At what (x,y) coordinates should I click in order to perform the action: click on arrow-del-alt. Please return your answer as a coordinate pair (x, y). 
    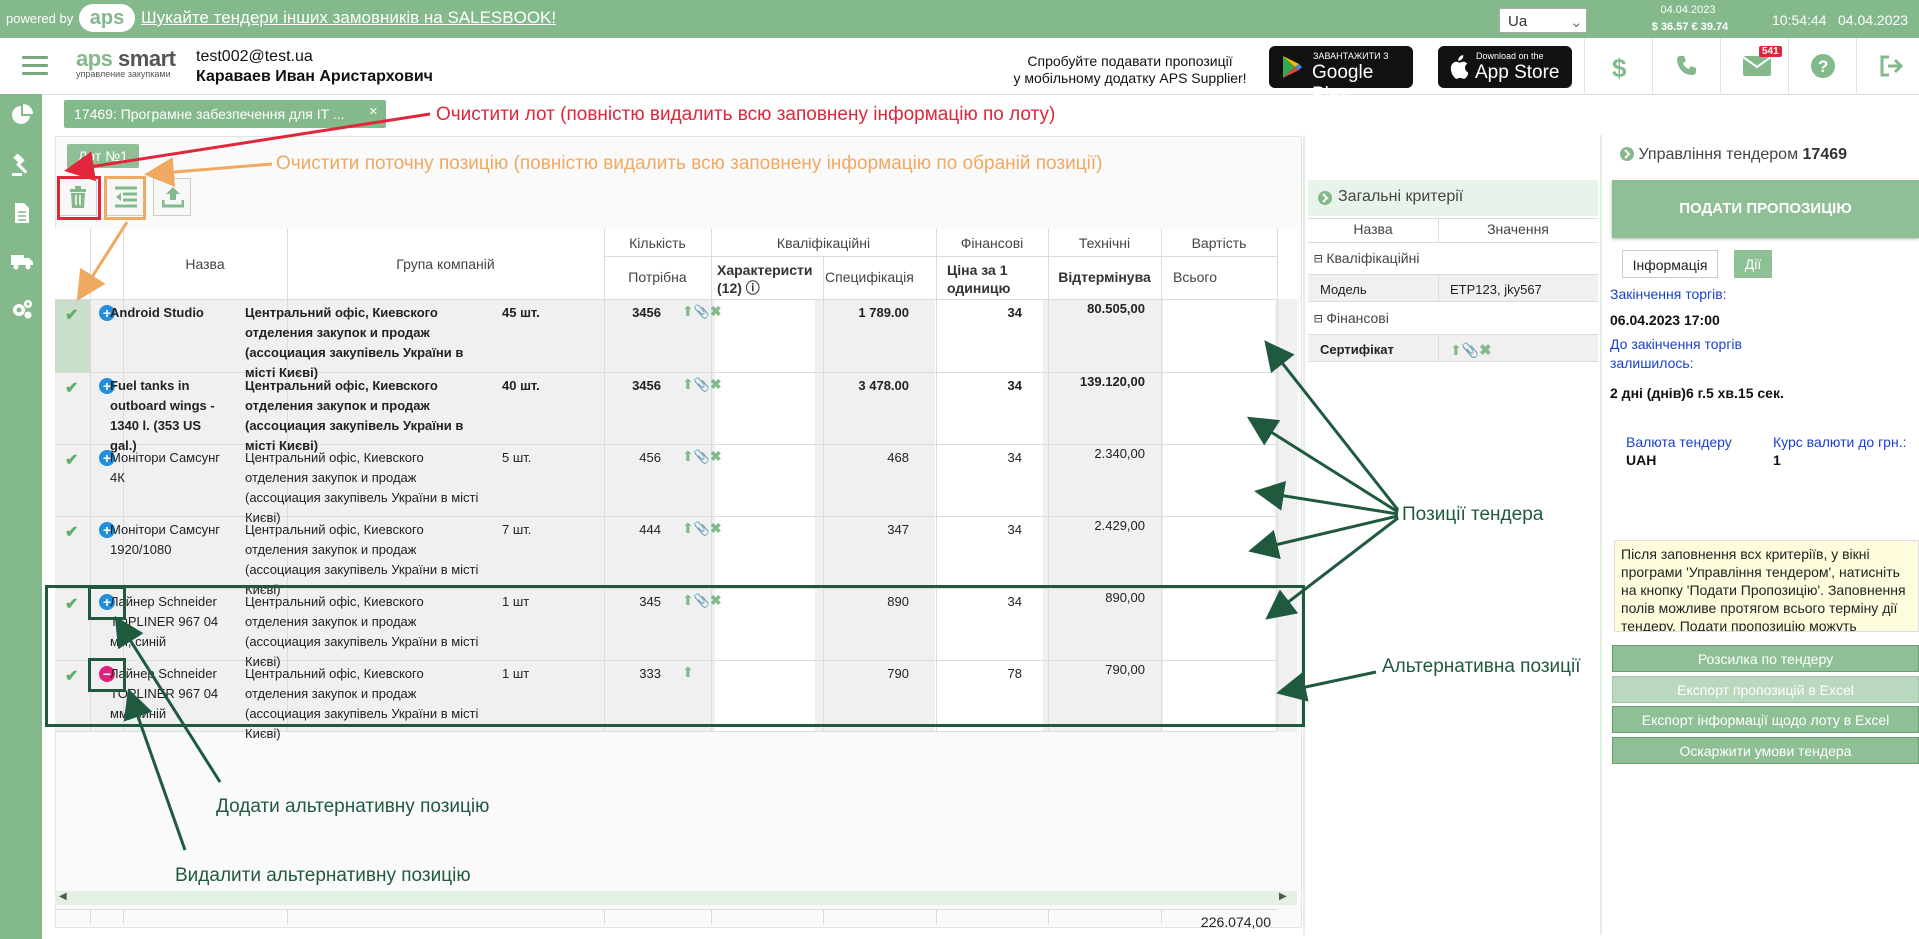
    Looking at the image, I should click on (155, 769).